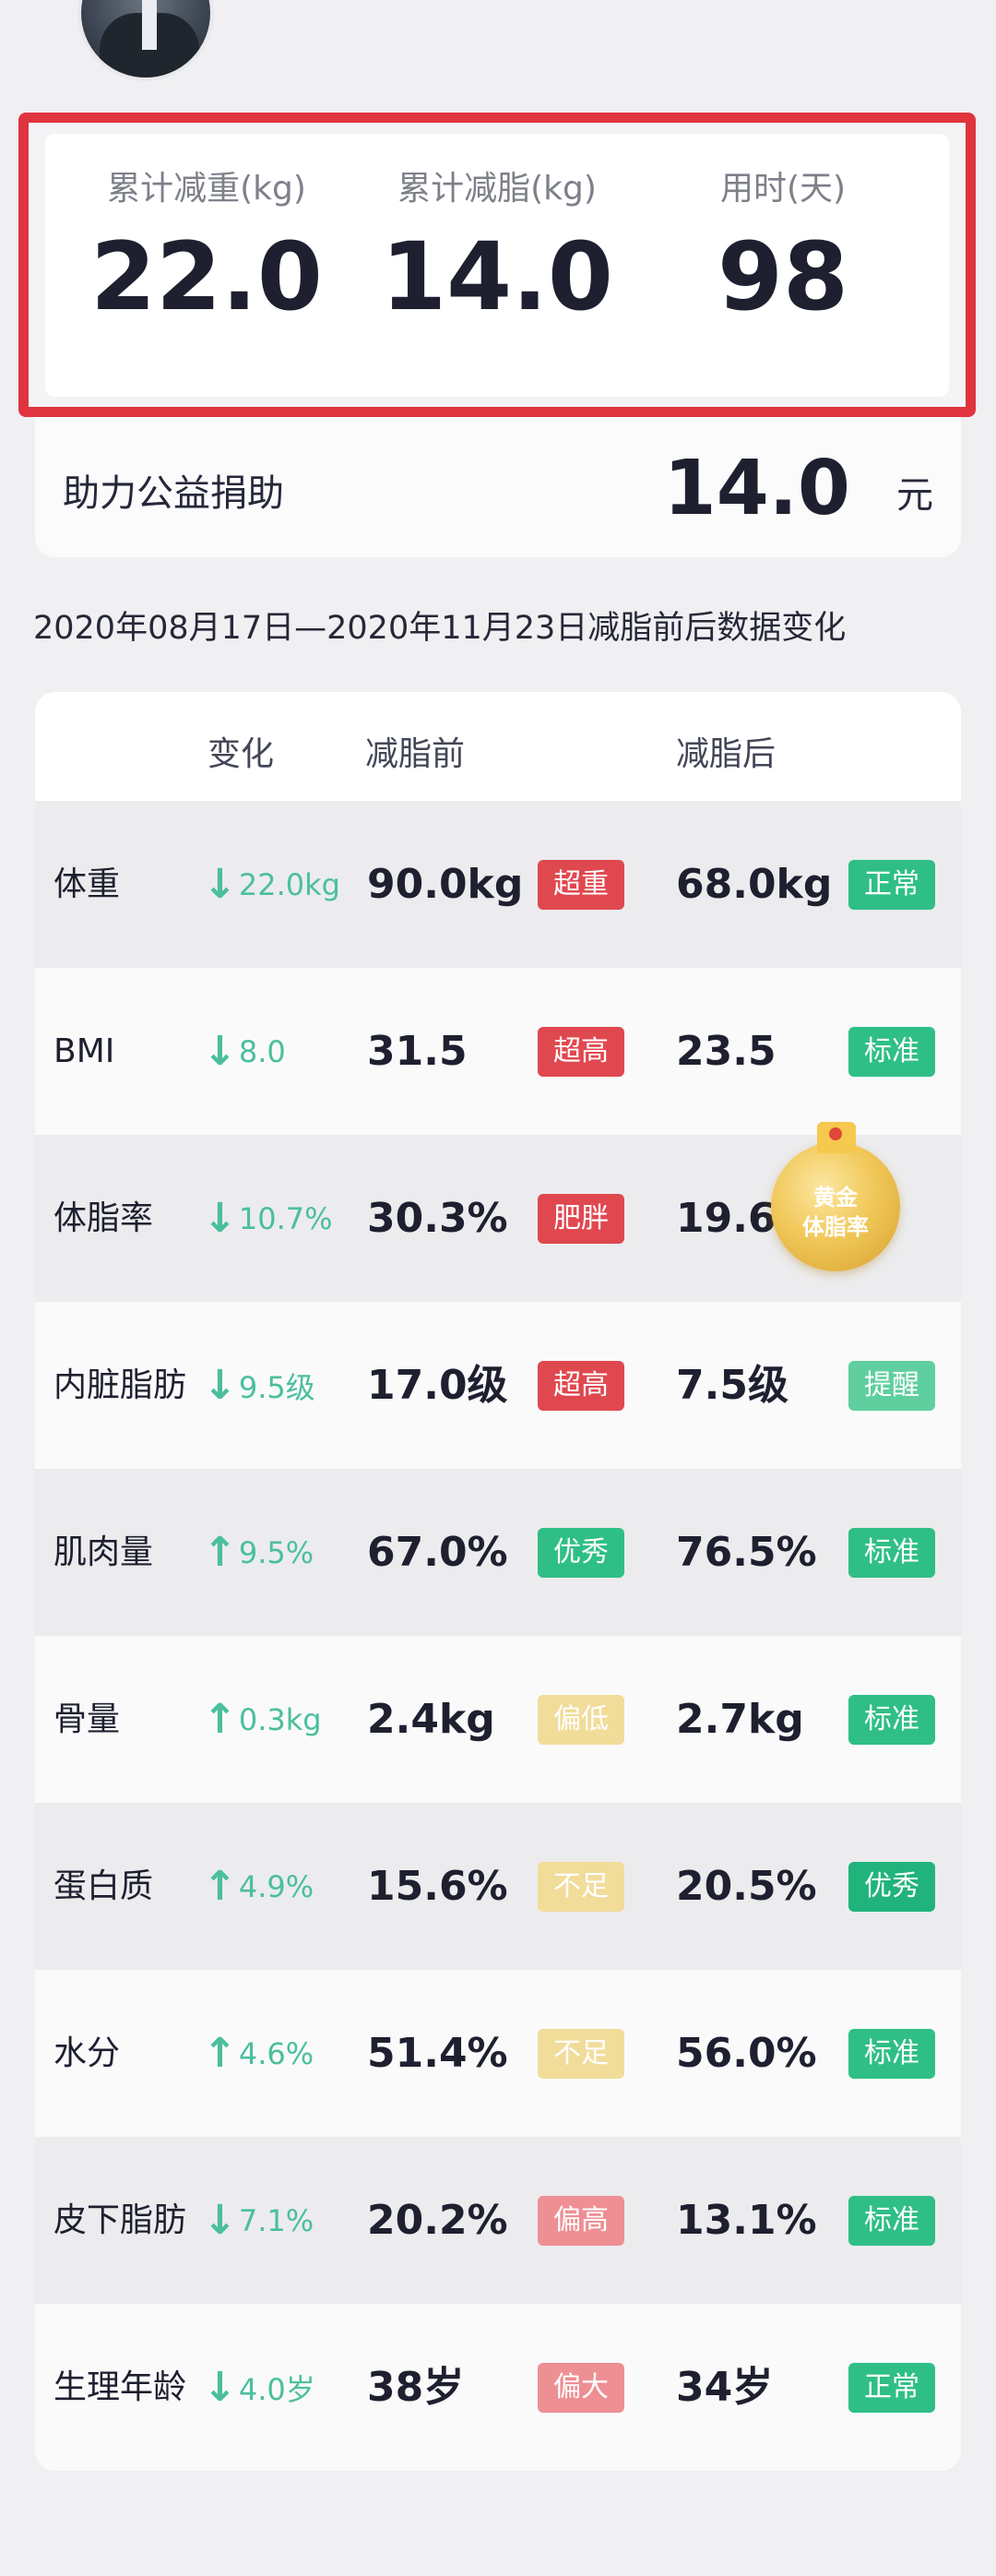 The image size is (996, 2576). Describe the element at coordinates (581, 2221) in the screenshot. I see `status-badge-before: 偏高` at that location.